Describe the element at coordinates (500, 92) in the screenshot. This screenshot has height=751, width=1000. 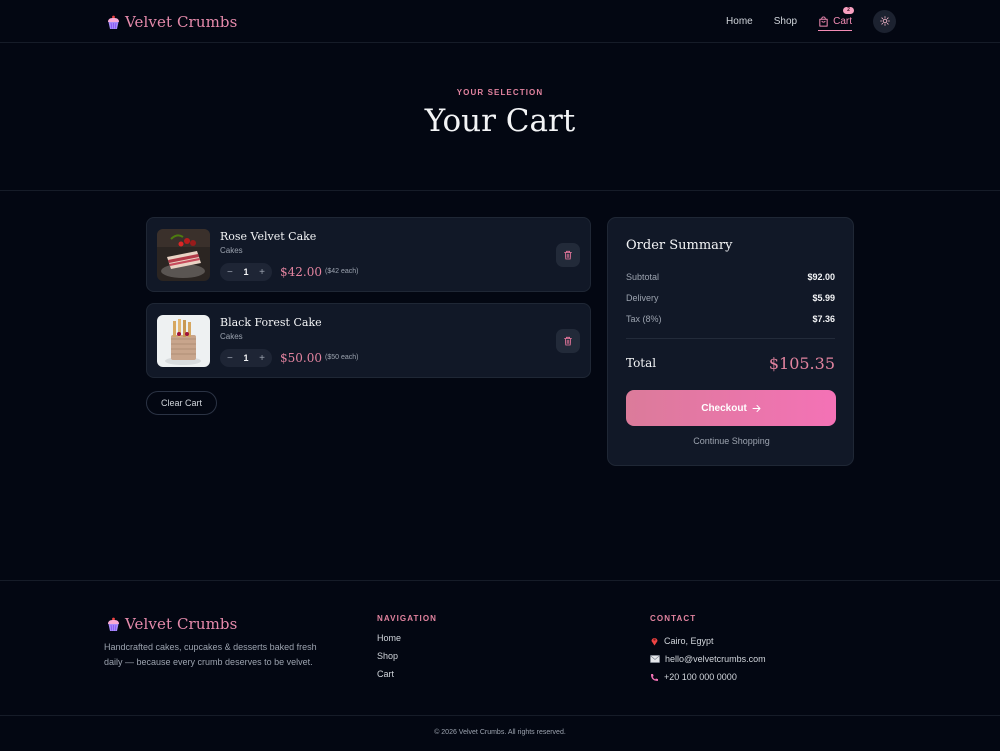
I see `hero-eyebrow: YOUR SELECTION` at that location.